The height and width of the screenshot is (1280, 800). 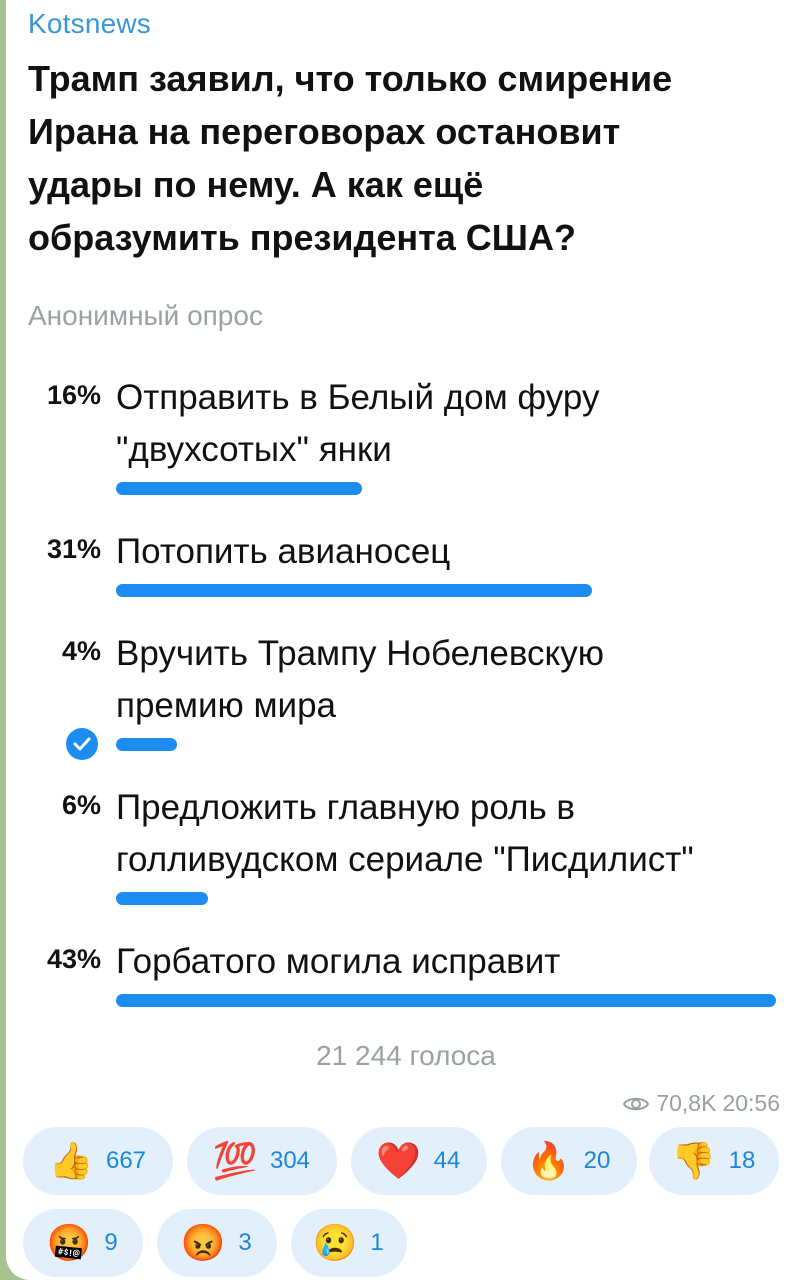 What do you see at coordinates (203, 1242) in the screenshot?
I see `angry-face-icon: 😡` at bounding box center [203, 1242].